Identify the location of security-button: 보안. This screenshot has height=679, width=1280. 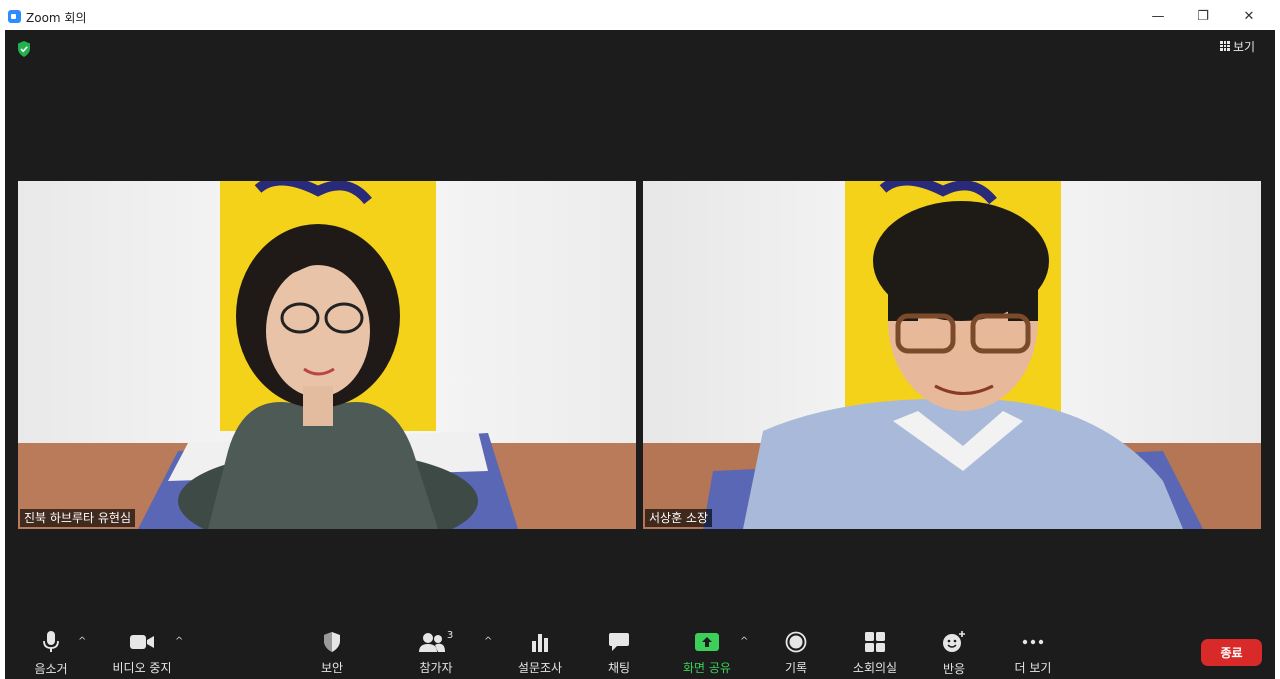
(332, 653).